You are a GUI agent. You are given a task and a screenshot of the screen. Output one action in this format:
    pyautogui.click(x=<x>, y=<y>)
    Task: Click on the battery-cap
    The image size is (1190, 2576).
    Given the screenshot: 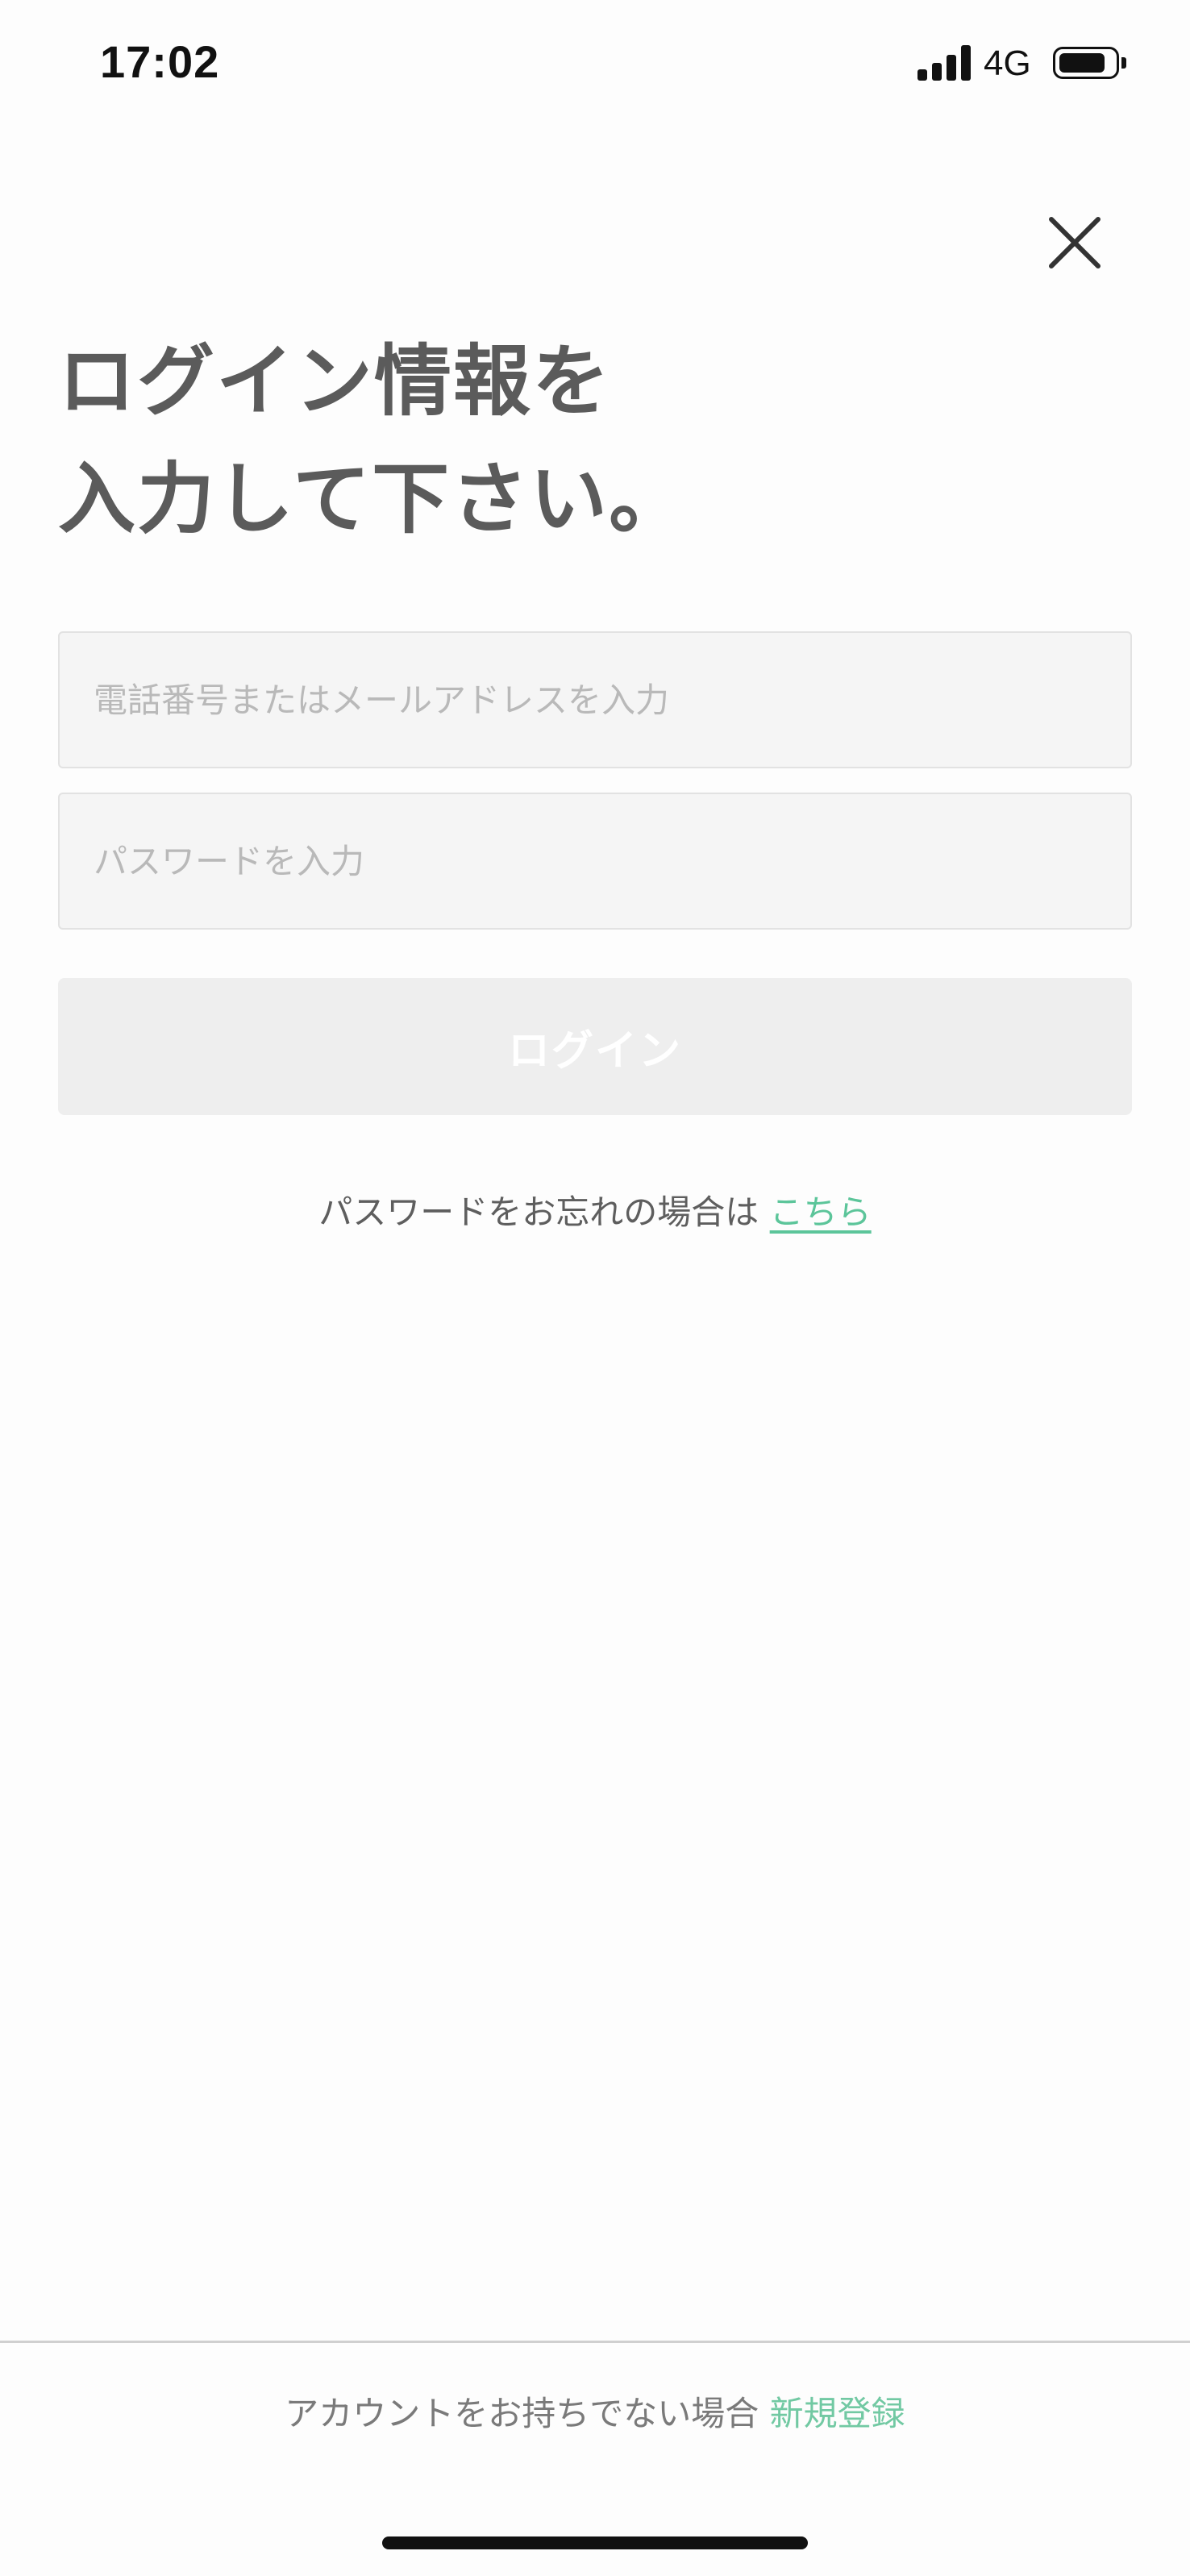 What is the action you would take?
    pyautogui.click(x=1123, y=63)
    